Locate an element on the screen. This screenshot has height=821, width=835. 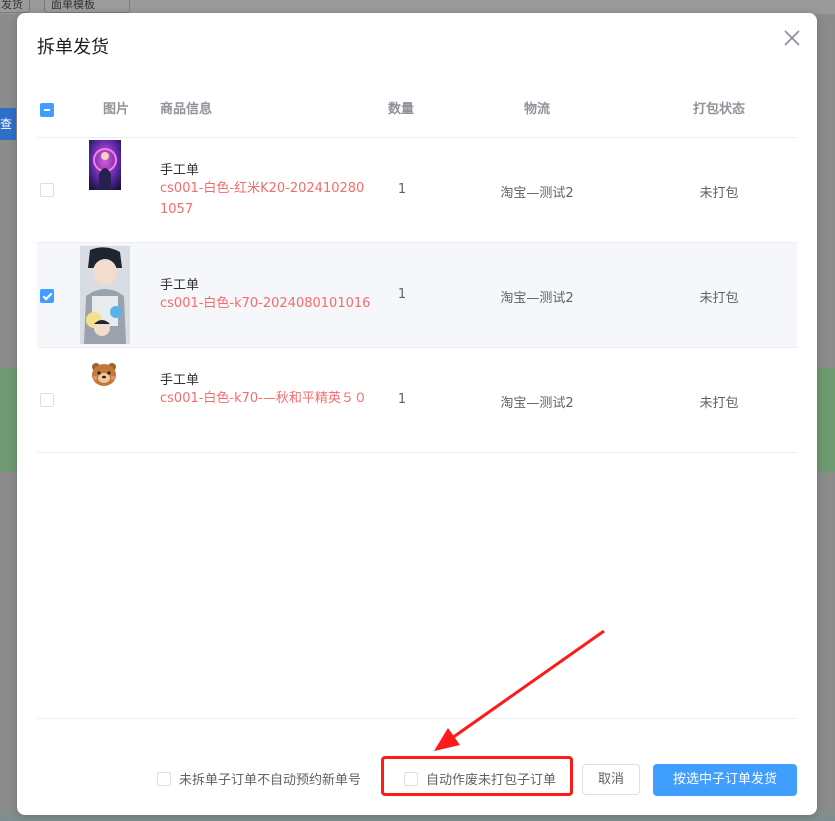
header-pack-status: 打包状态 is located at coordinates (719, 109).